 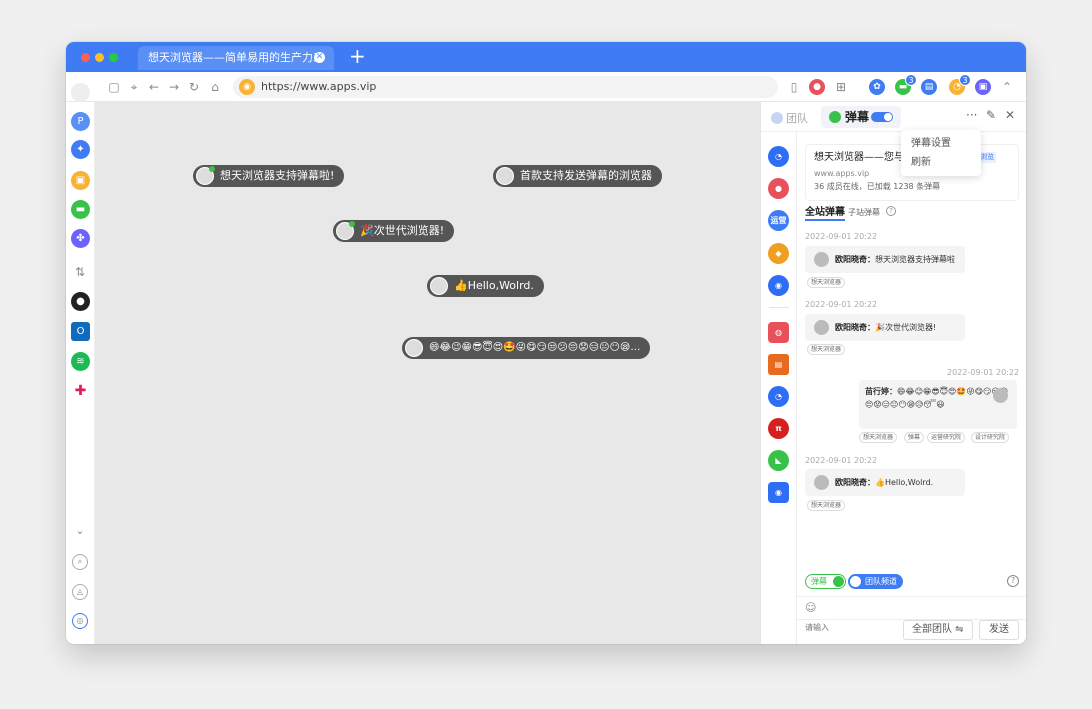 What do you see at coordinates (932, 629) in the screenshot?
I see `scope-label: 全部团队` at bounding box center [932, 629].